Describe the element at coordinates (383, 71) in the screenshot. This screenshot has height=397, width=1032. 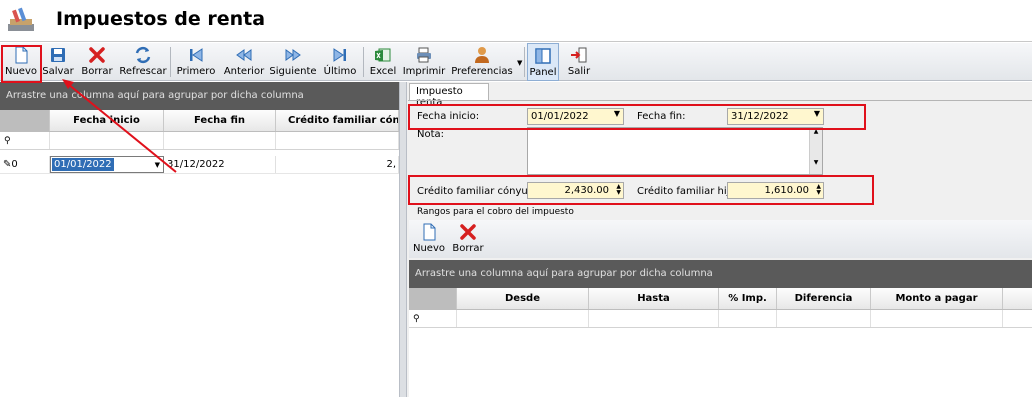
I see `excel-button-label: Excel` at that location.